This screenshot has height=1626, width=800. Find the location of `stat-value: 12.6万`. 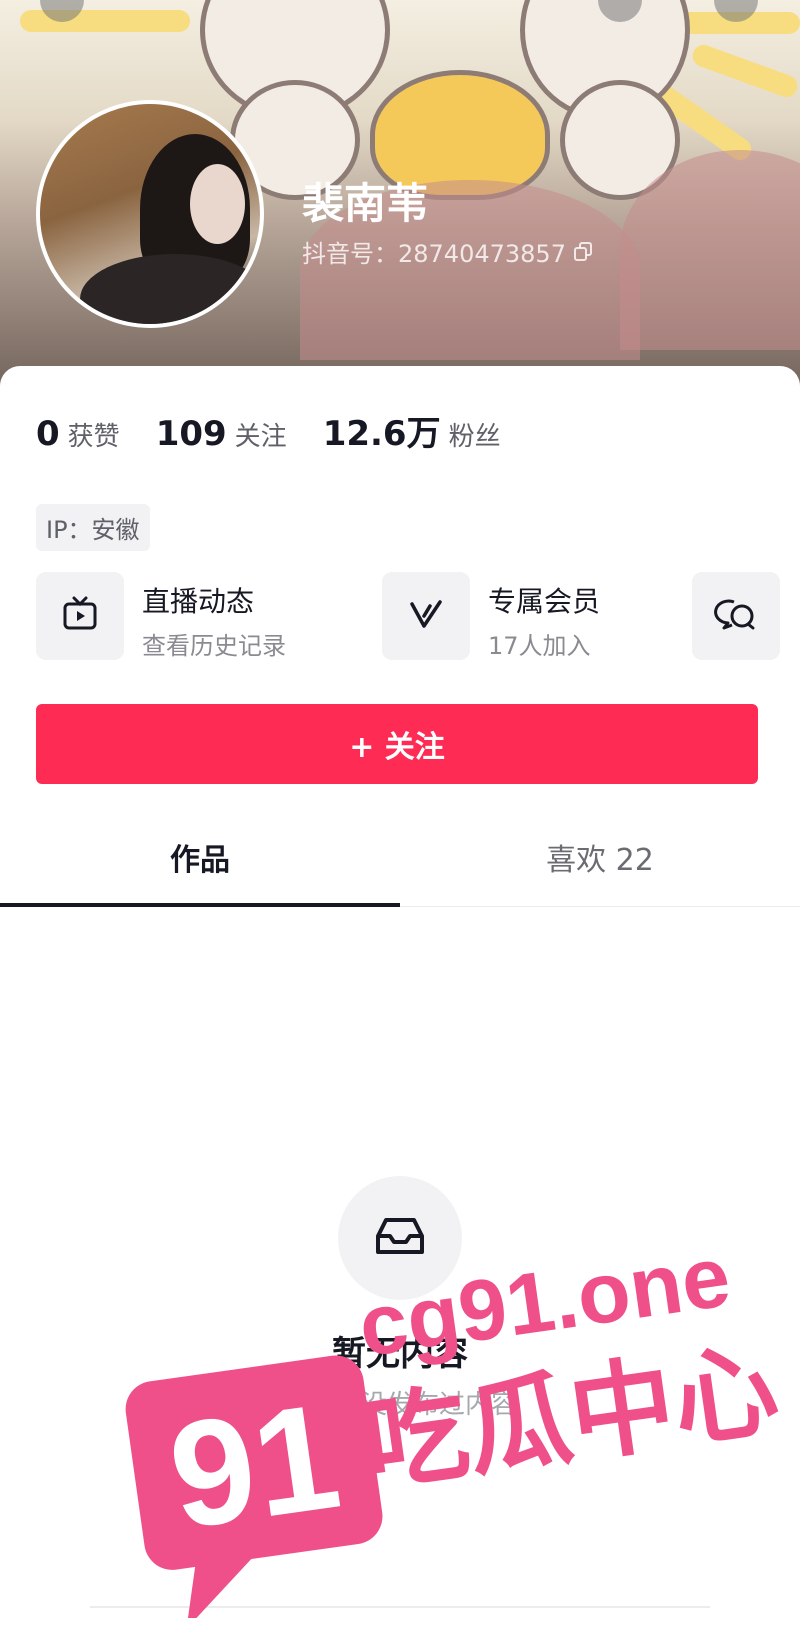

stat-value: 12.6万 is located at coordinates (381, 434).